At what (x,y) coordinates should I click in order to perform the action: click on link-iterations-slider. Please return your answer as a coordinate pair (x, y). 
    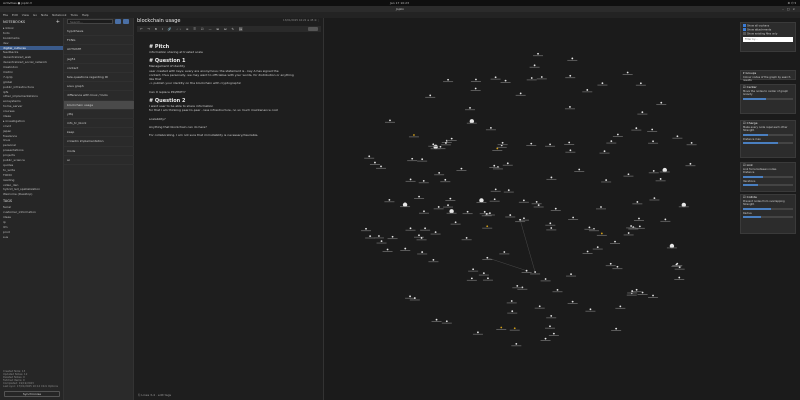
    Looking at the image, I should click on (768, 185).